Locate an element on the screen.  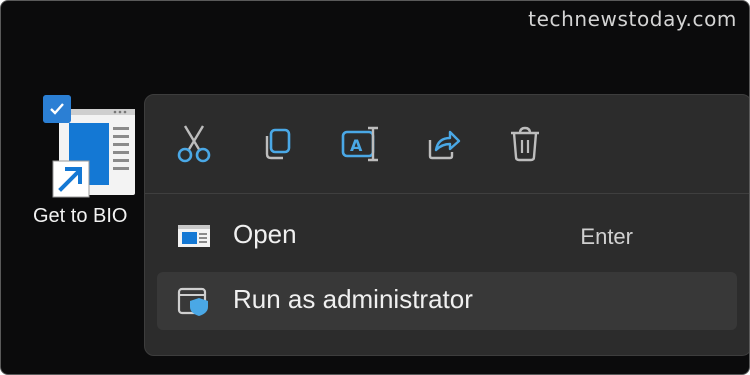
menu-item-open-label: Open is located at coordinates (265, 234).